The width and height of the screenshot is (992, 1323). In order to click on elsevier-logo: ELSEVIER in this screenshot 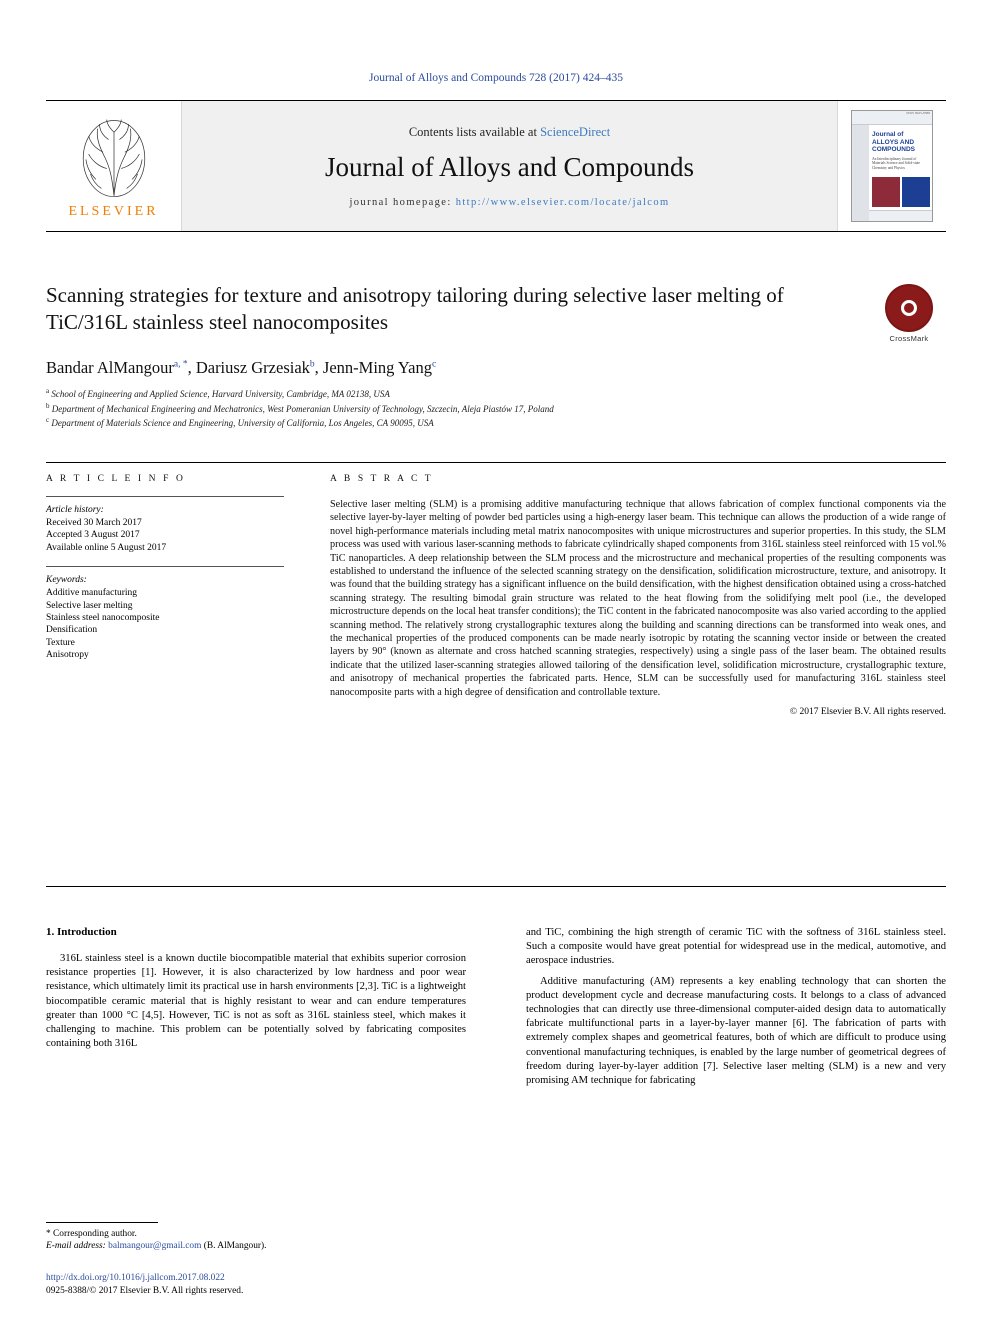, I will do `click(113, 166)`.